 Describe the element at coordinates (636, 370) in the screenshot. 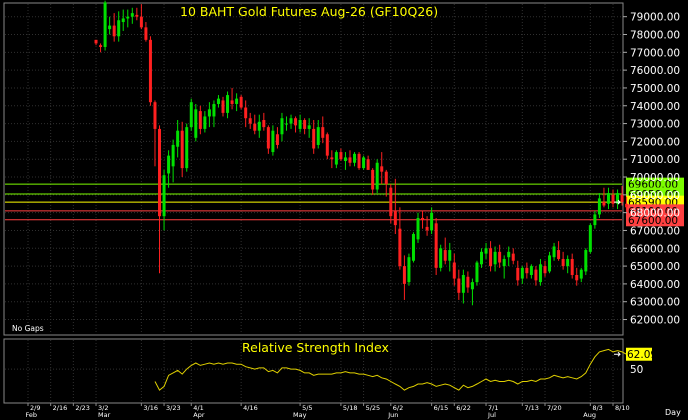

I see `rsi-mid-label: 50` at that location.